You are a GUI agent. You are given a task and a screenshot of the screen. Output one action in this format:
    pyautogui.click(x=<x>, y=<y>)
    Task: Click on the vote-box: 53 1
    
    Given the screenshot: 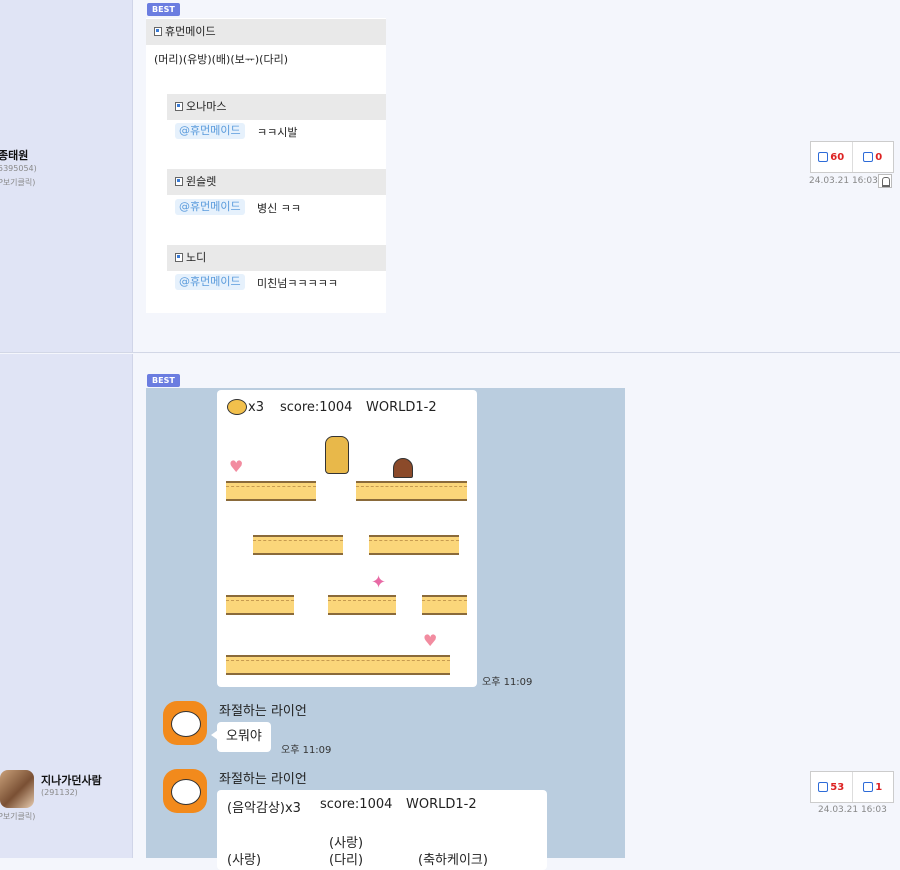 What is the action you would take?
    pyautogui.click(x=852, y=787)
    